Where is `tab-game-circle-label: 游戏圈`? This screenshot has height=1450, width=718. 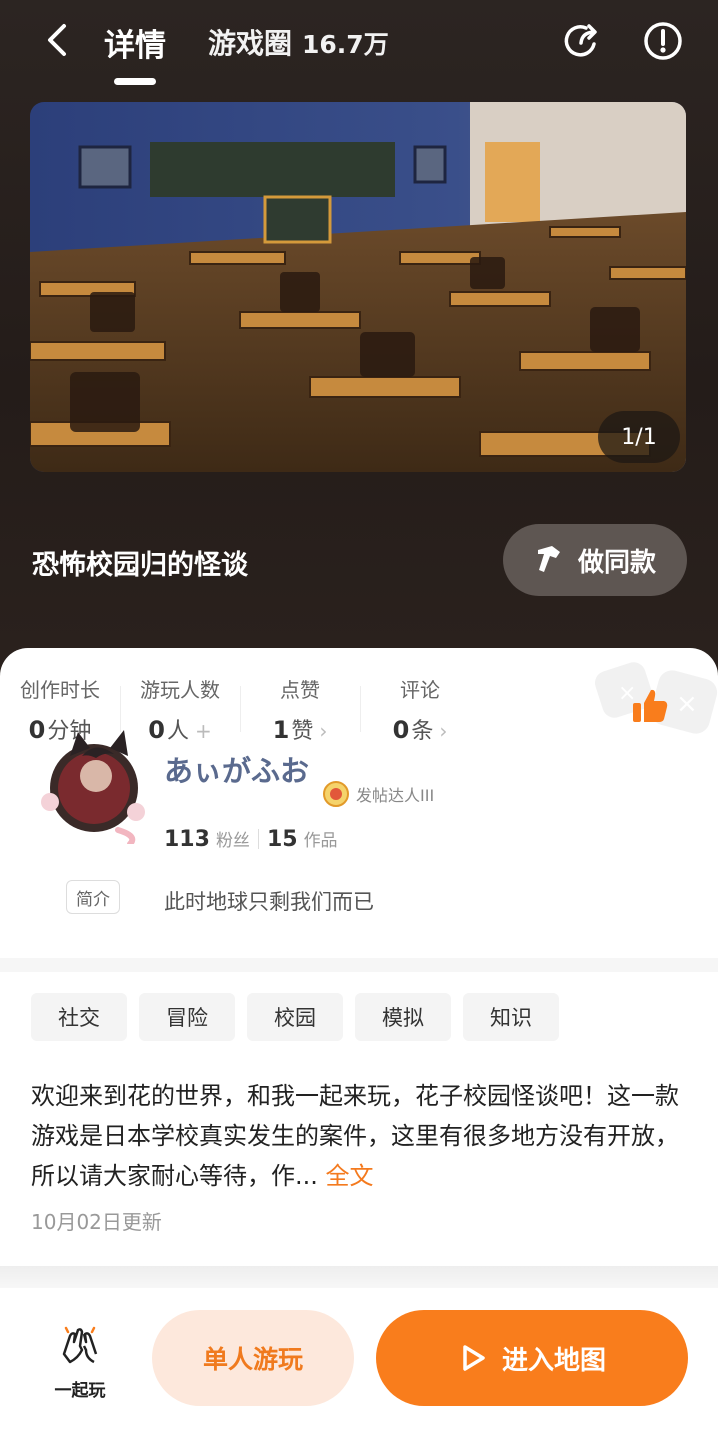
tab-game-circle-label: 游戏圈 is located at coordinates (250, 43).